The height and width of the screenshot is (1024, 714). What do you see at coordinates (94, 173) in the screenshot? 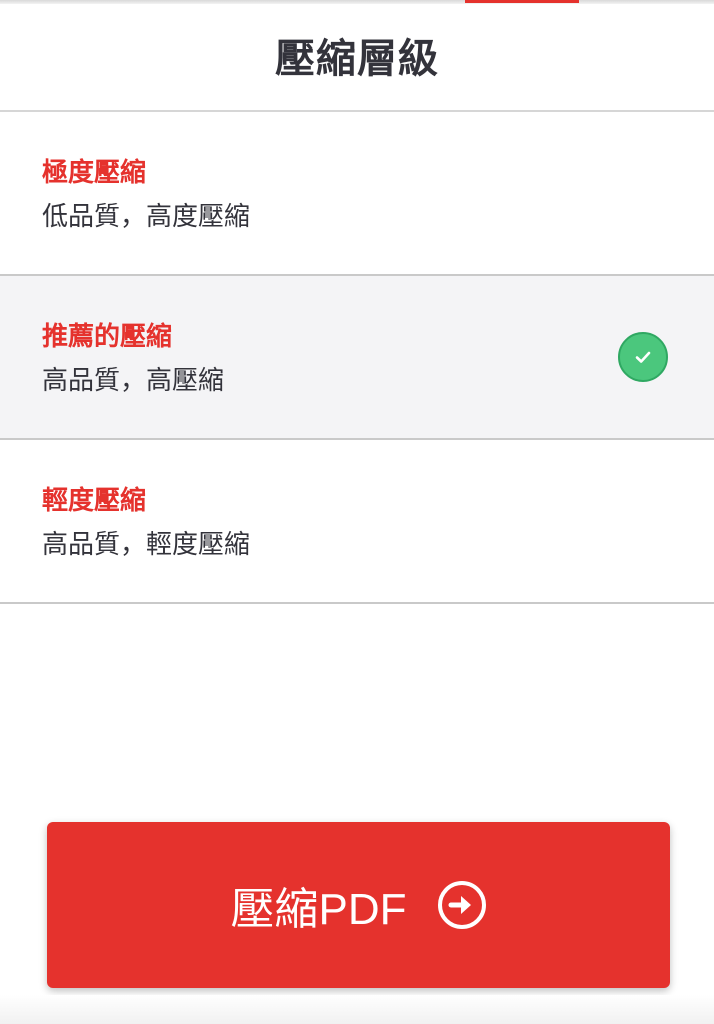
I see `option-title: 極度壓縮` at bounding box center [94, 173].